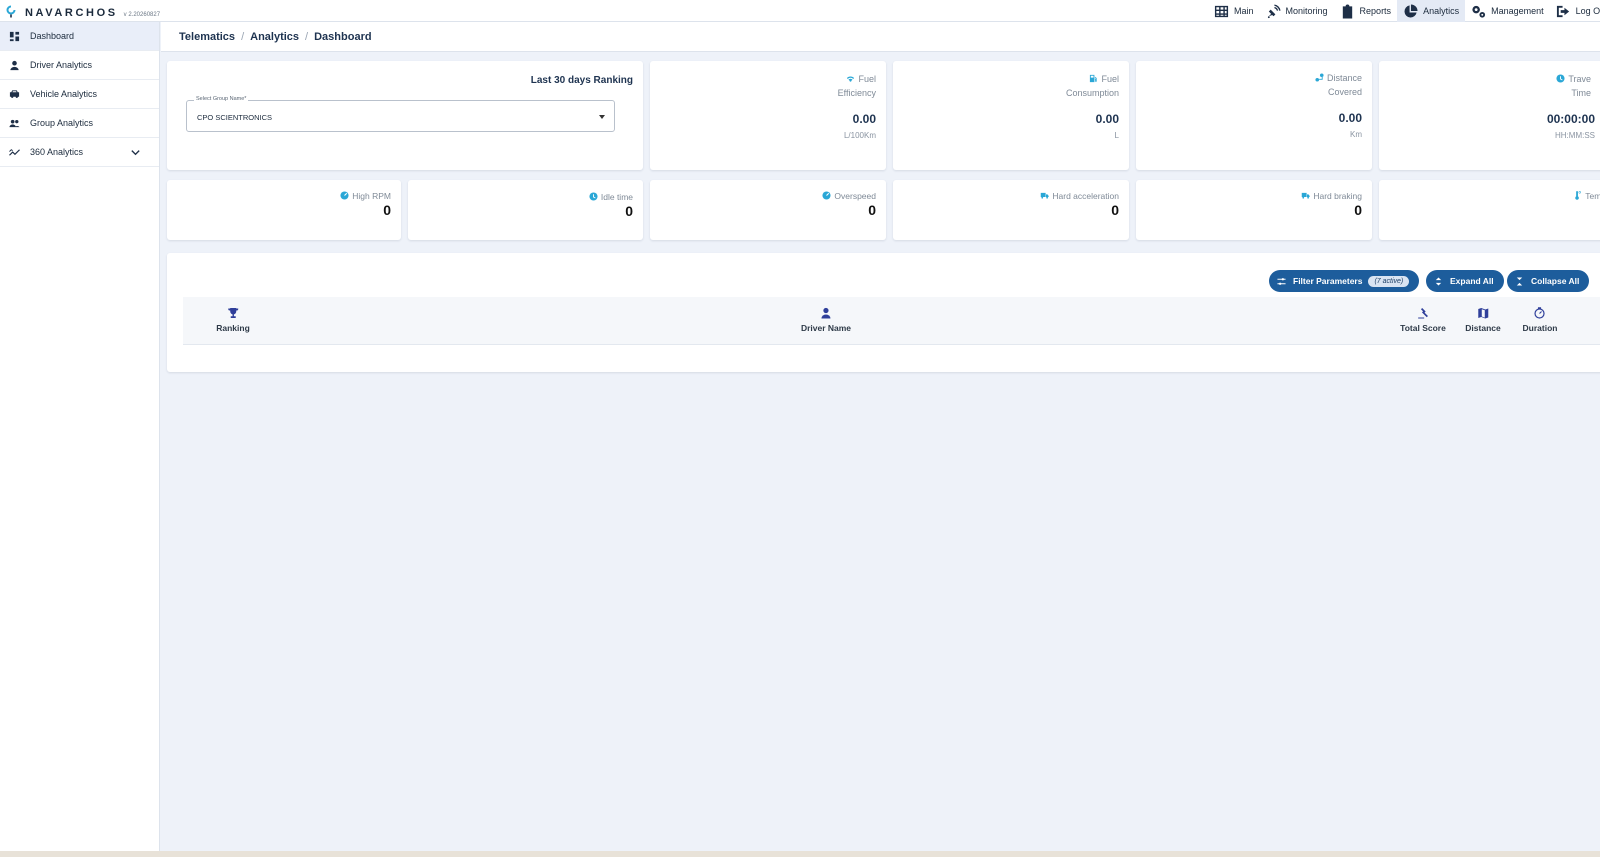 This screenshot has height=857, width=1600. I want to click on event-label: Idle time, so click(616, 197).